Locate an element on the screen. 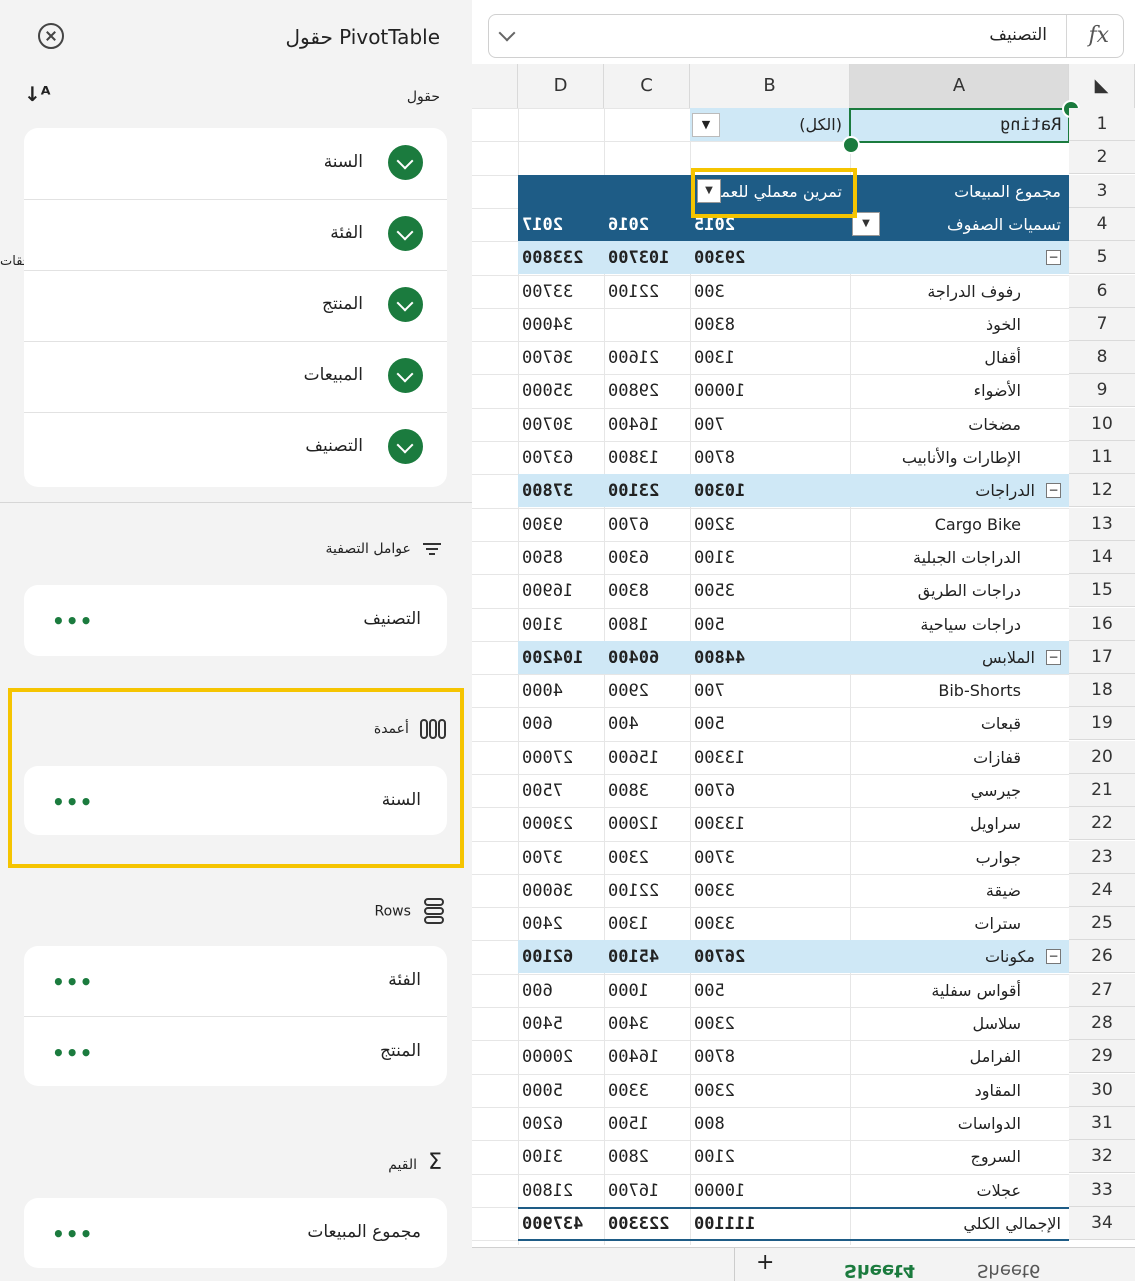 The width and height of the screenshot is (1135, 1281). group-value-cell: 233800 is located at coordinates (561, 257).